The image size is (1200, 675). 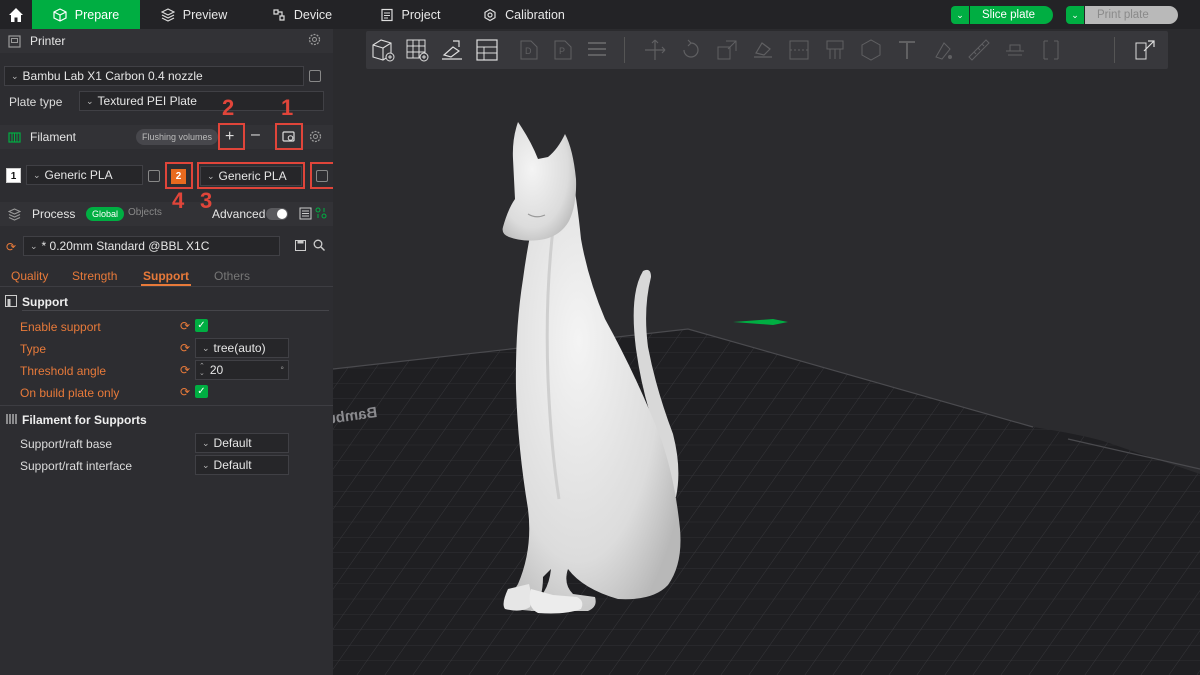 What do you see at coordinates (563, 50) in the screenshot?
I see `paint-icon: P` at bounding box center [563, 50].